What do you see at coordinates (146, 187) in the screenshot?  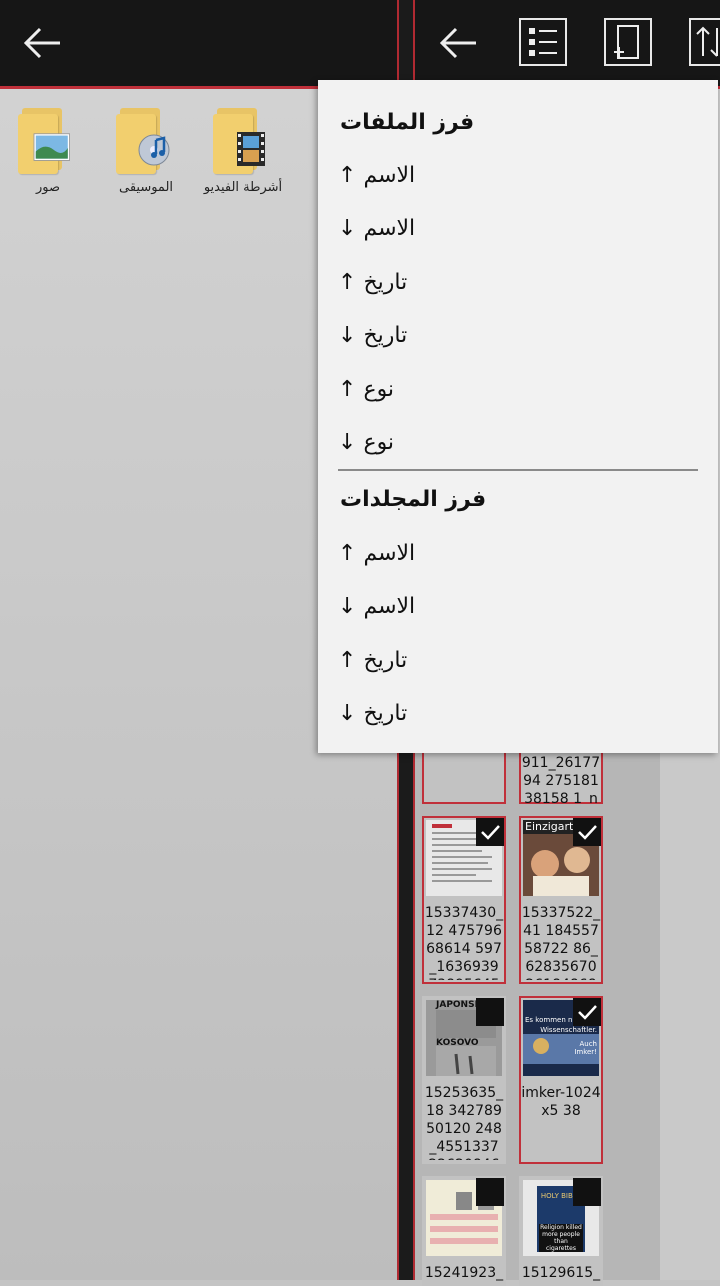 I see `folder-label: الموسيقى` at bounding box center [146, 187].